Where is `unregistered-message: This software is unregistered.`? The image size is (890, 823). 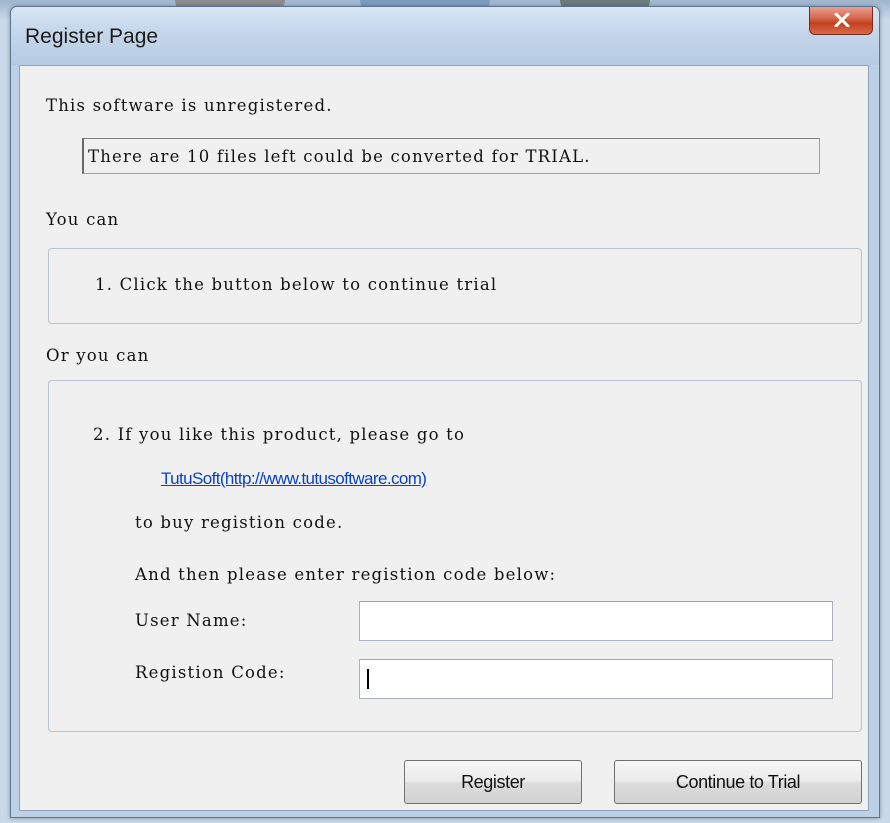 unregistered-message: This software is unregistered. is located at coordinates (189, 105).